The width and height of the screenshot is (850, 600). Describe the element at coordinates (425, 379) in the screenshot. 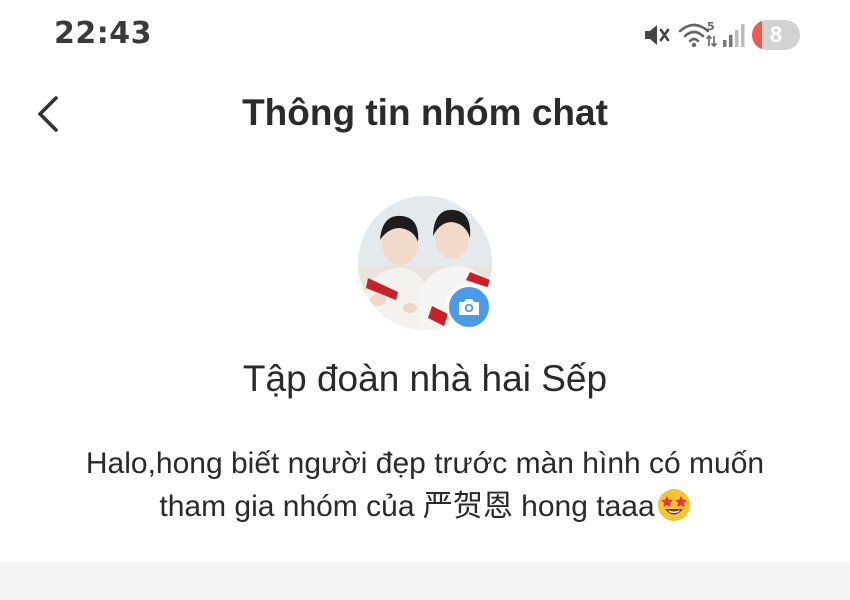

I see `group-name: Tập đoàn nhà hai Sếp` at that location.